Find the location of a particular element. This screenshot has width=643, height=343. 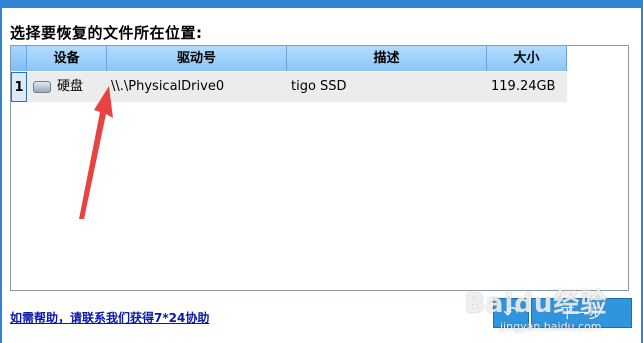

location-prompt: 选择要恢复的文件所在位置: is located at coordinates (106, 33).